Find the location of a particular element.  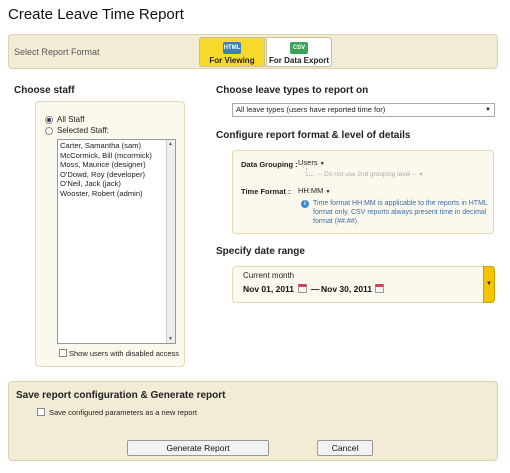

leave-types-heading: Choose leave types to report on is located at coordinates (292, 90).